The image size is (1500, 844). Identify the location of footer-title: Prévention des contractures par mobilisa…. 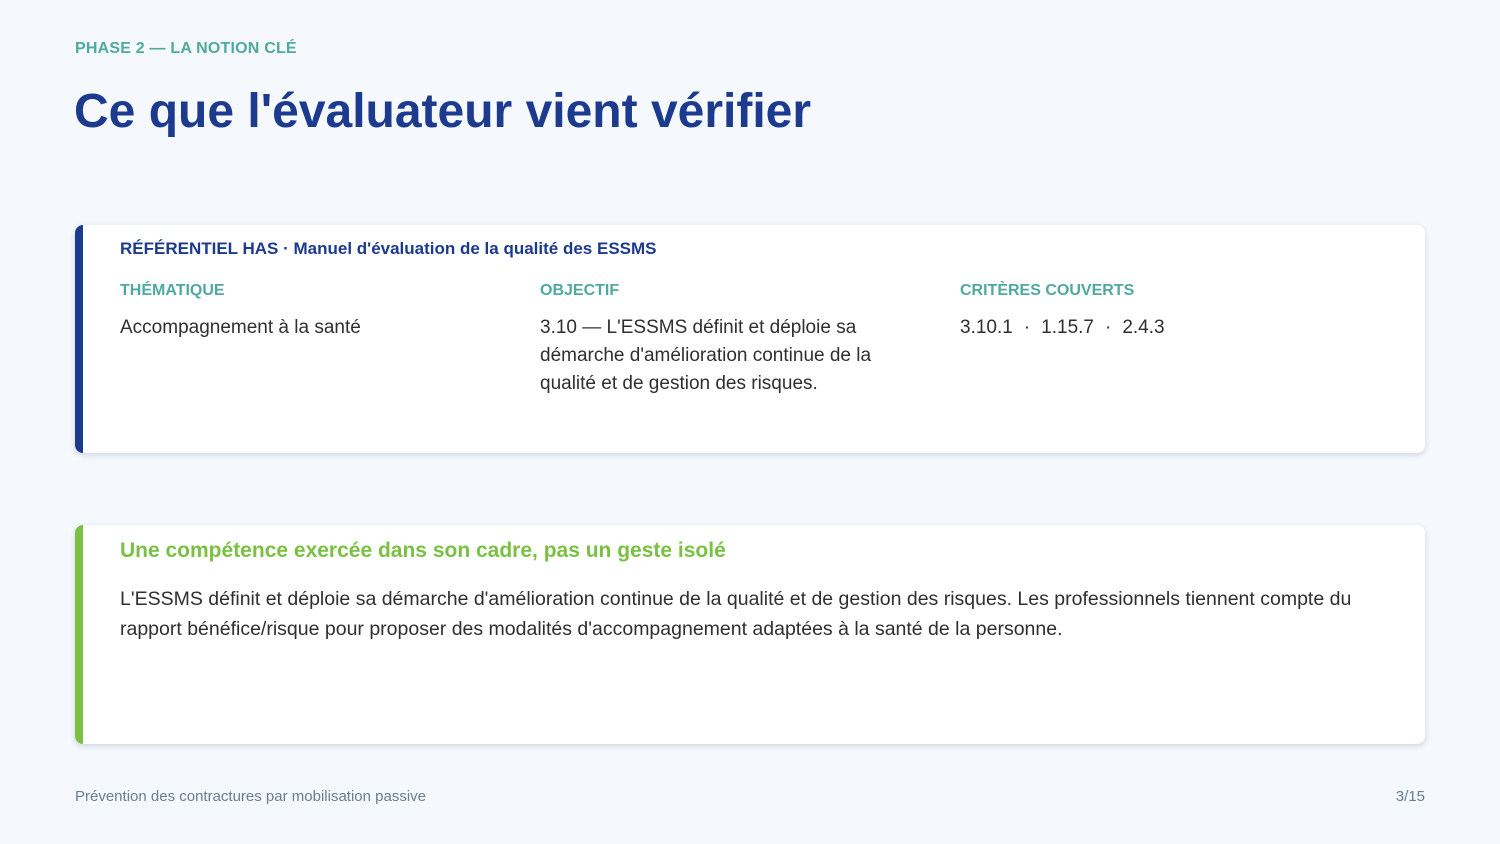
(251, 796).